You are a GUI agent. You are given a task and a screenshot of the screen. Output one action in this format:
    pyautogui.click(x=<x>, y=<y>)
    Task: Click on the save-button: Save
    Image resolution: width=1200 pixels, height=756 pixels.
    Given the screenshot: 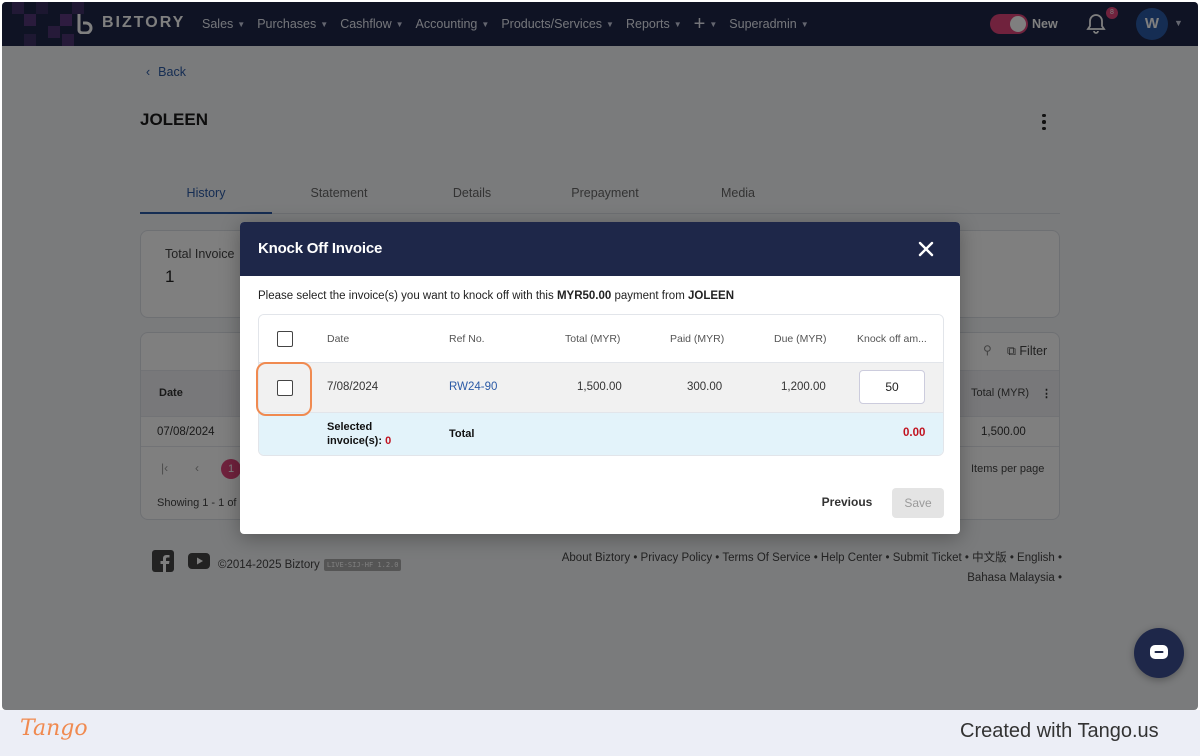 What is the action you would take?
    pyautogui.click(x=918, y=503)
    